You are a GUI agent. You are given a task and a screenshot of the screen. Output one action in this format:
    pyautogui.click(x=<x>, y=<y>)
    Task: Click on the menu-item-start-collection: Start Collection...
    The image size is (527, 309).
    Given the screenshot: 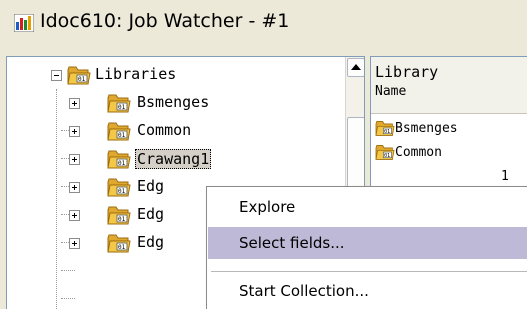 What is the action you would take?
    pyautogui.click(x=367, y=291)
    